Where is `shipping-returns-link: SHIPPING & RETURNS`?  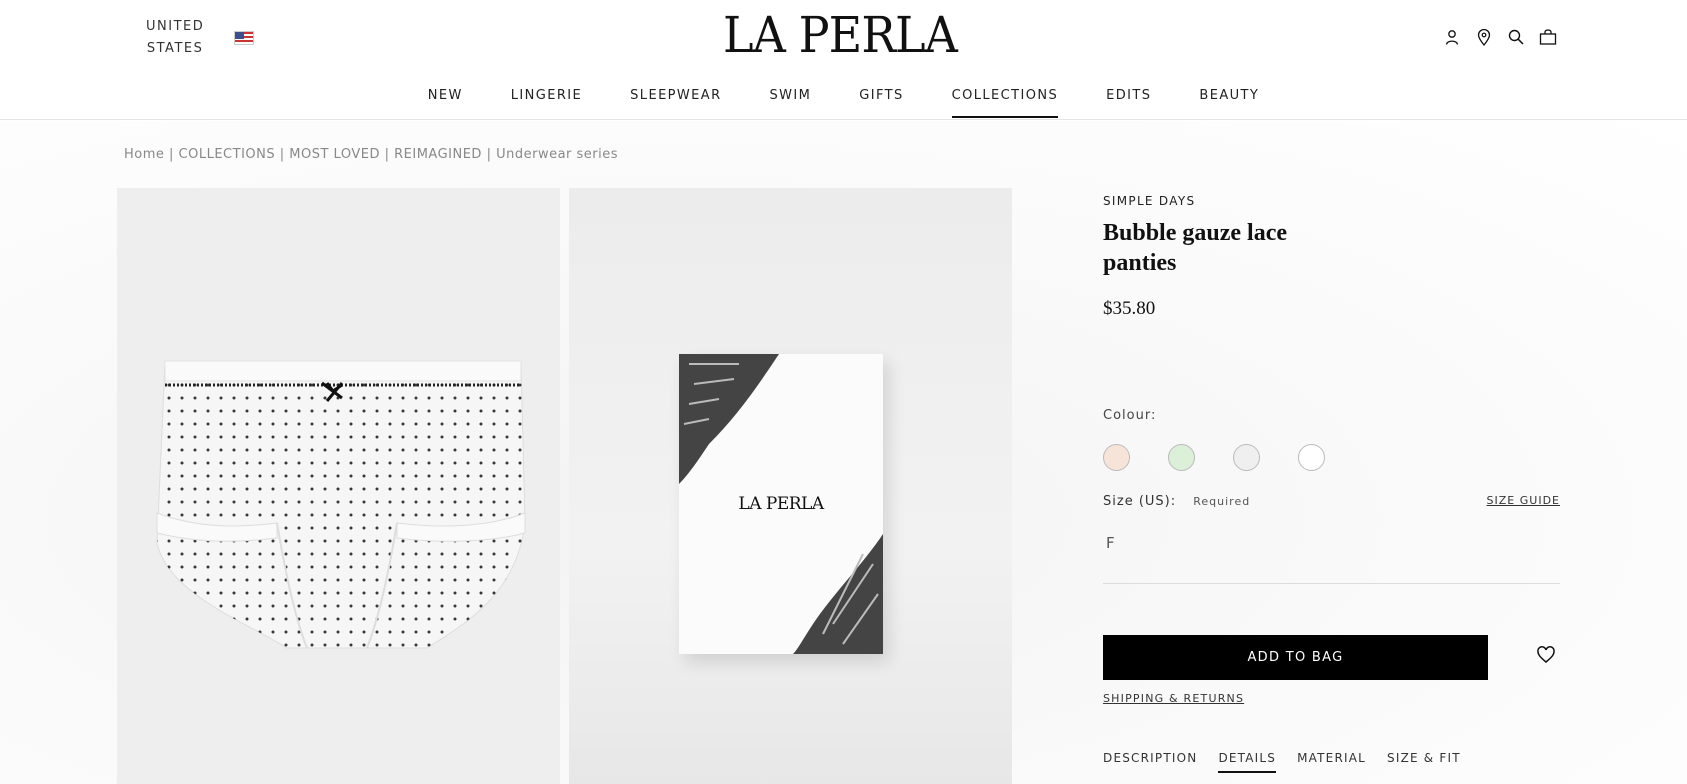
shipping-returns-link: SHIPPING & RETURNS is located at coordinates (1173, 698).